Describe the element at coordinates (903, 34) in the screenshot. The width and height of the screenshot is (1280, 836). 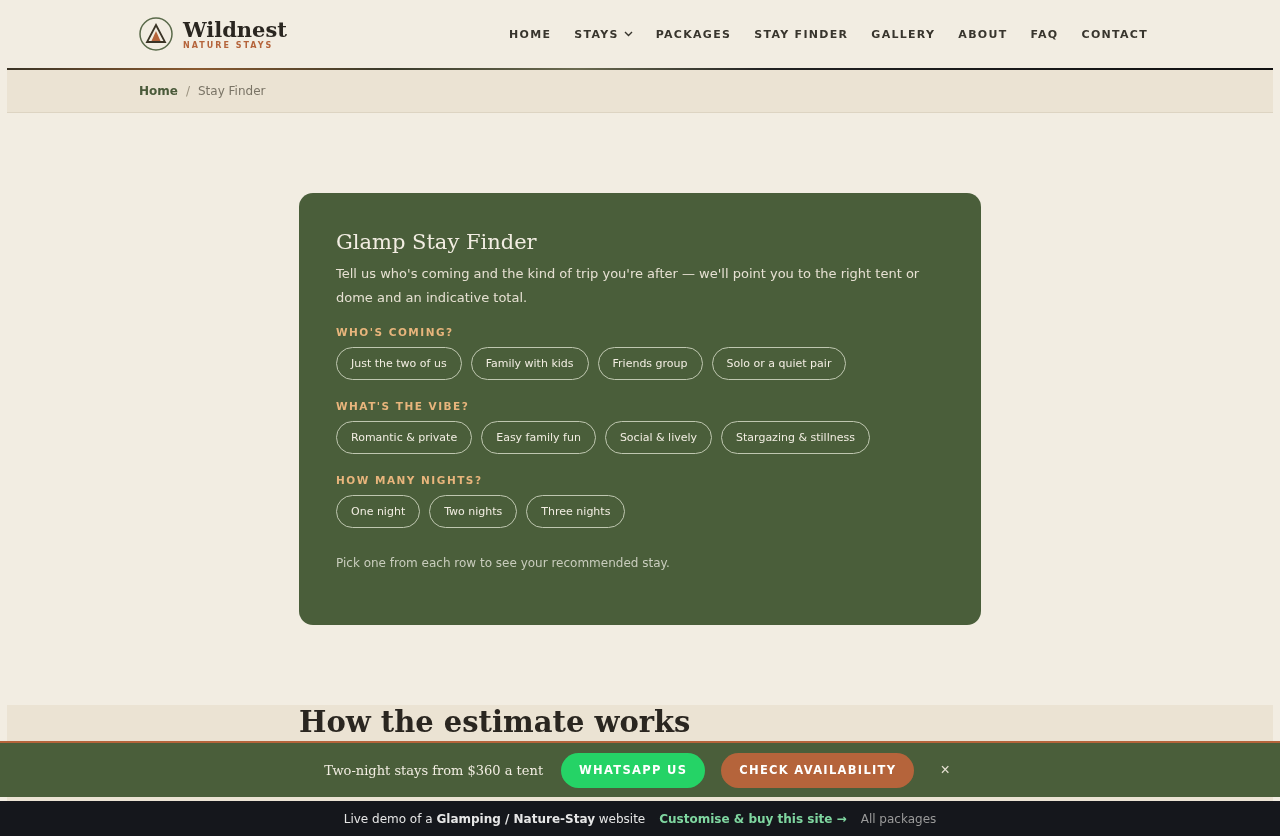
I see `nav-link: GALLERY` at that location.